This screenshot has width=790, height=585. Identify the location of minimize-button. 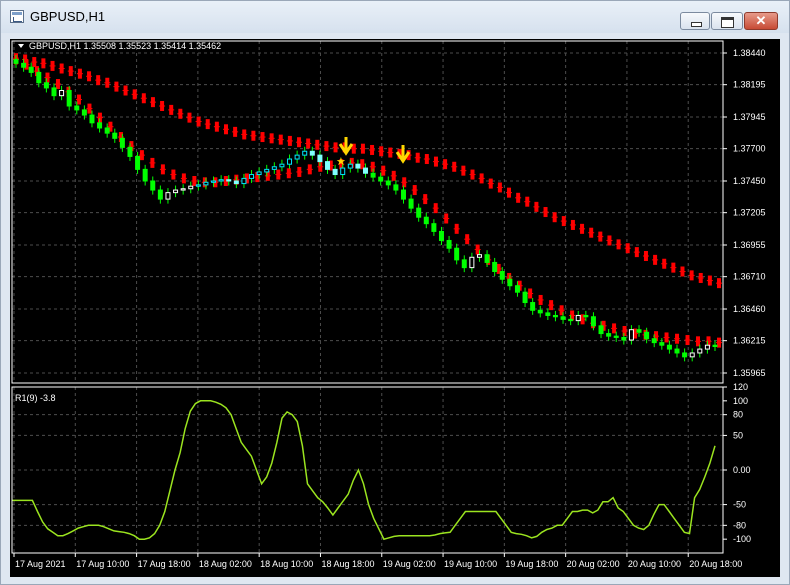
(695, 21).